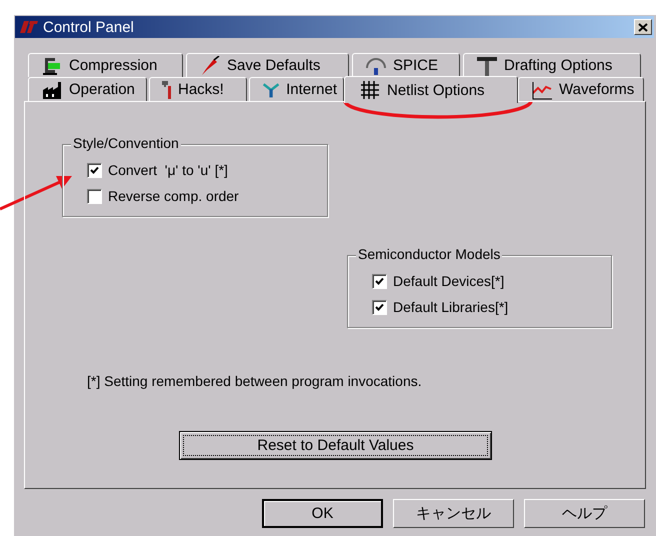  I want to click on tab: SPICE, so click(406, 65).